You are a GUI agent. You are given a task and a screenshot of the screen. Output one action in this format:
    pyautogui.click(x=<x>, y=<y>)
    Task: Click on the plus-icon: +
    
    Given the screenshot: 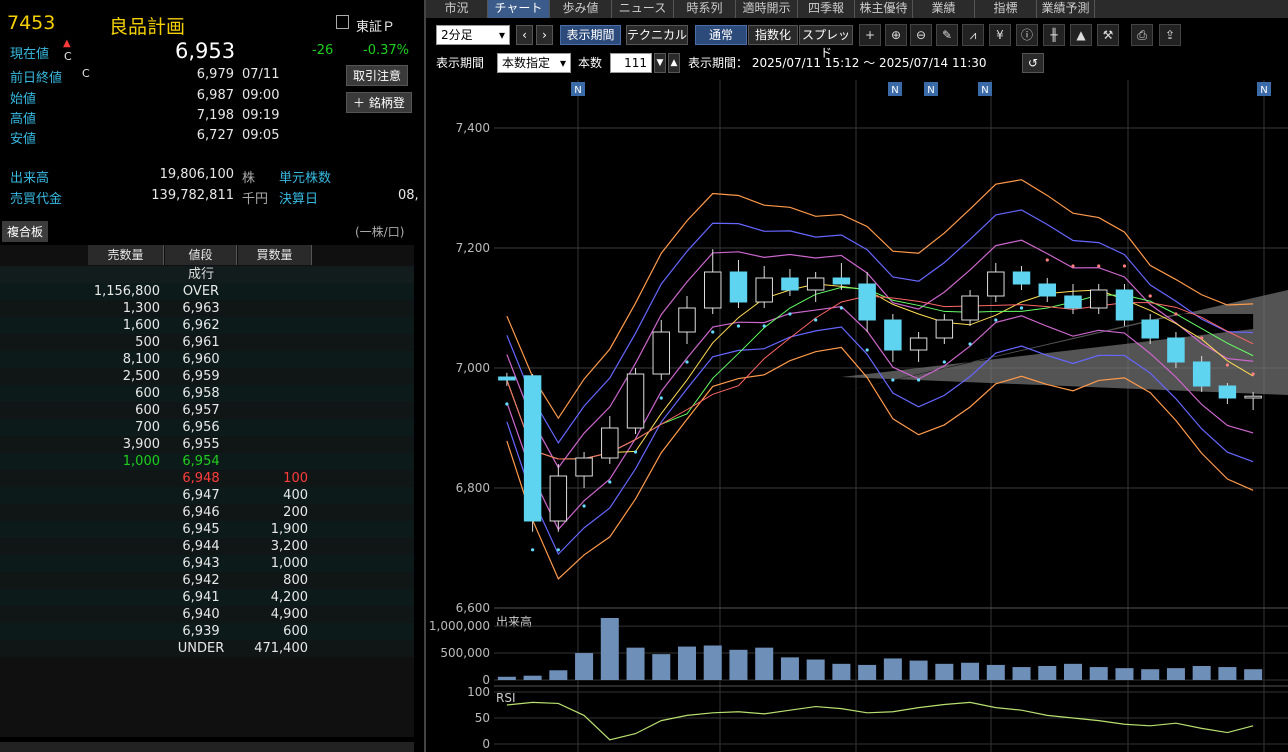 What is the action you would take?
    pyautogui.click(x=870, y=35)
    